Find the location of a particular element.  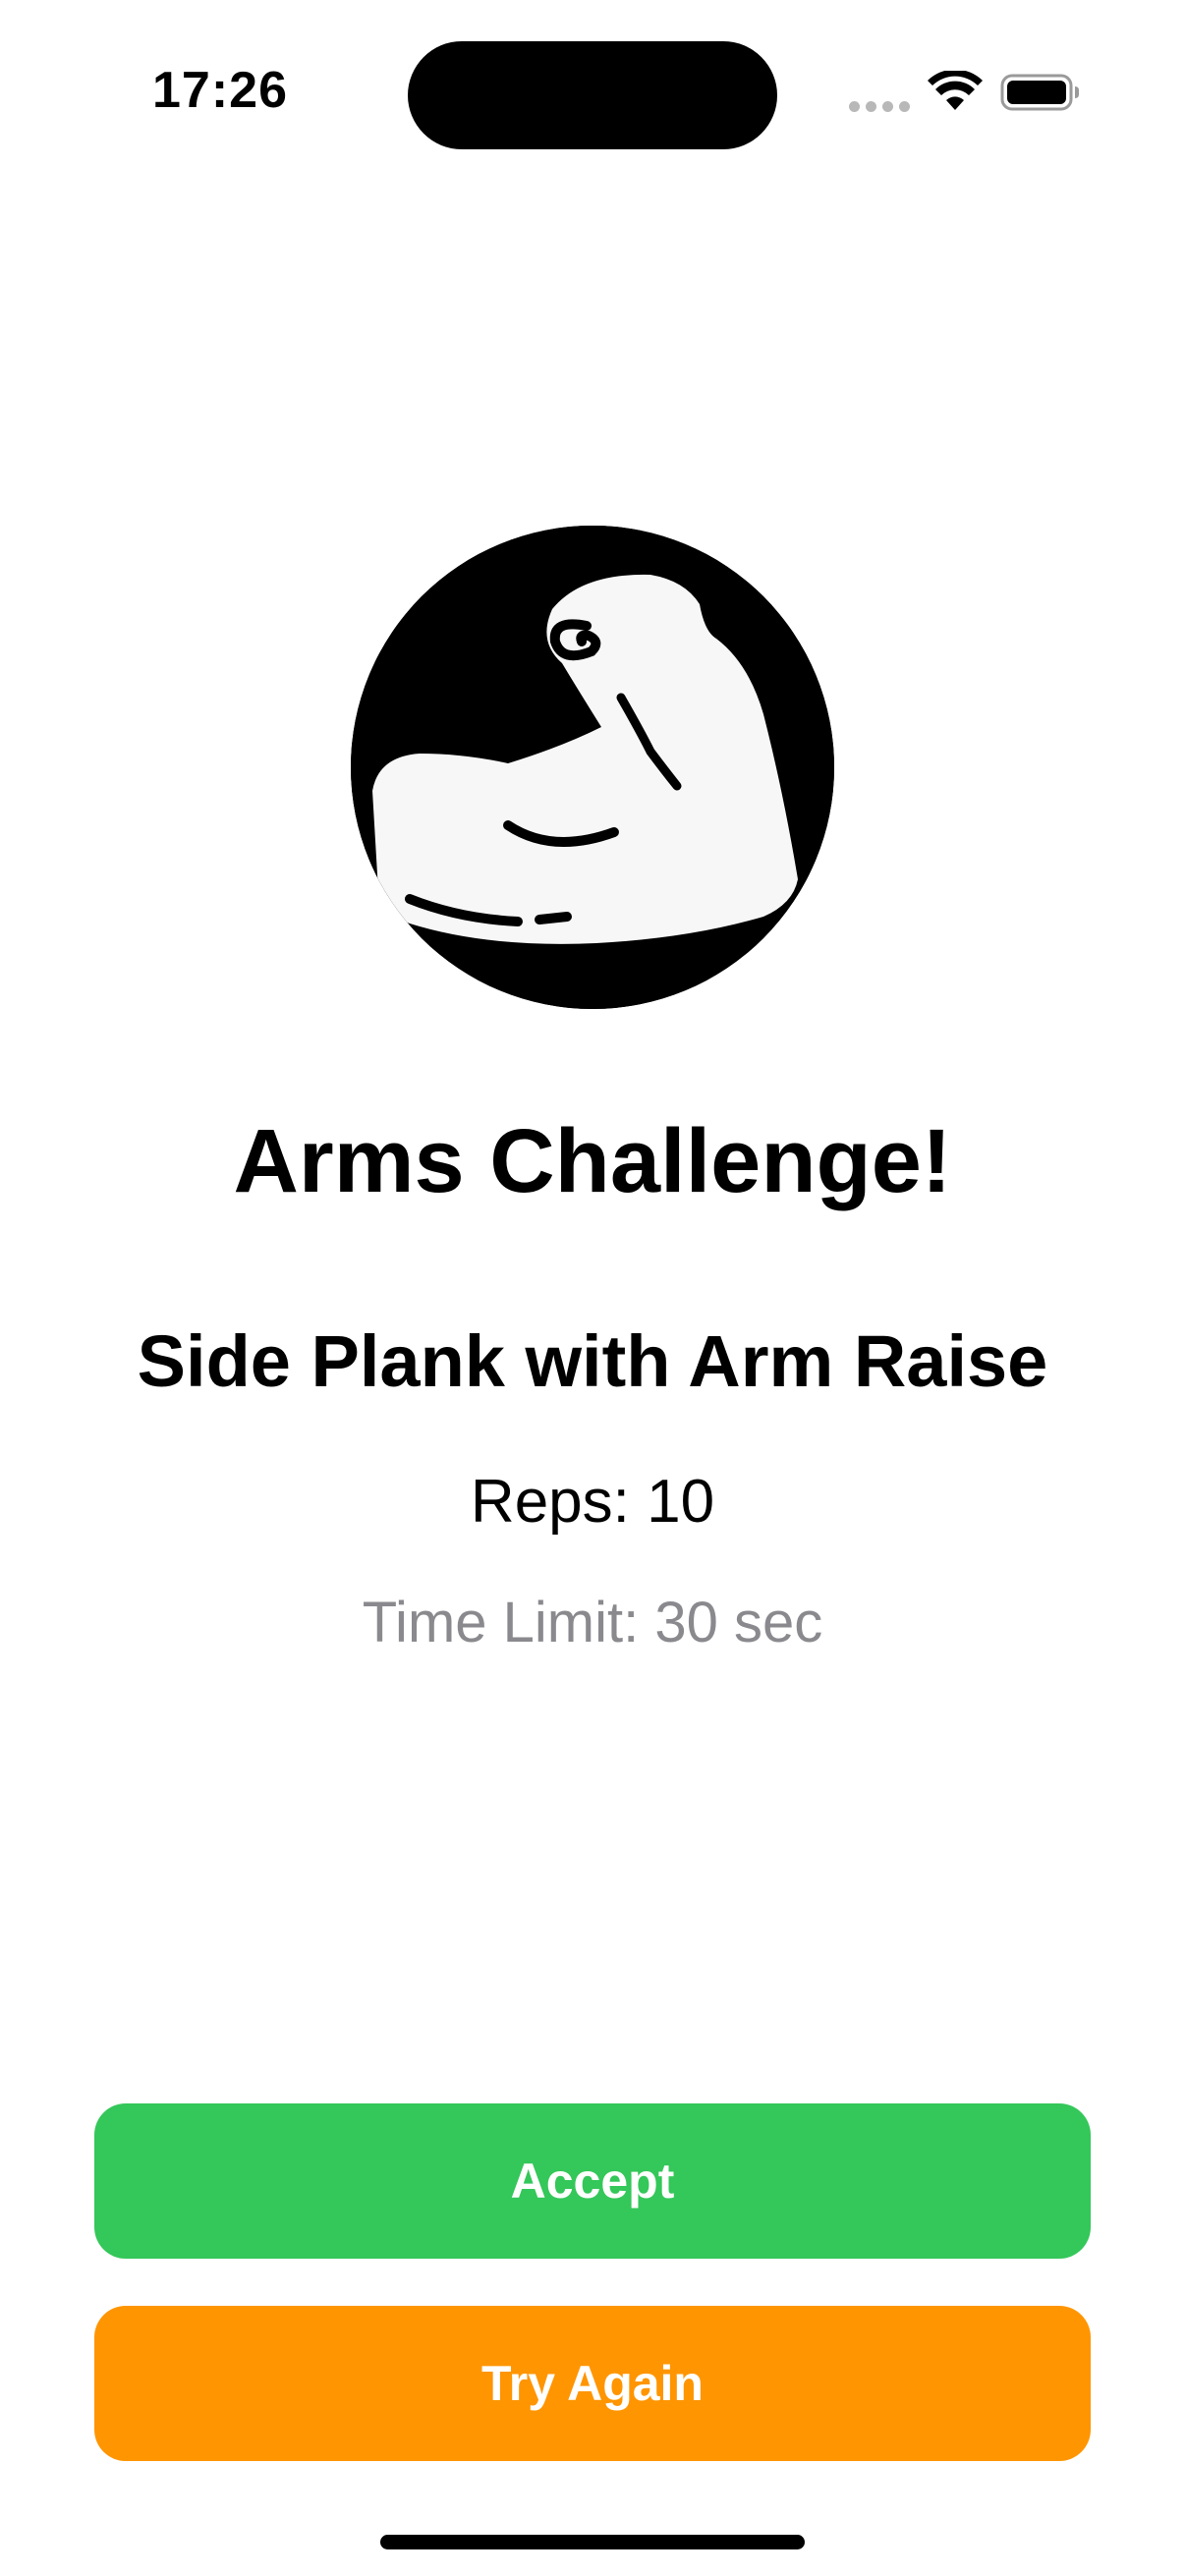

flexed-biceps-icon is located at coordinates (592, 767).